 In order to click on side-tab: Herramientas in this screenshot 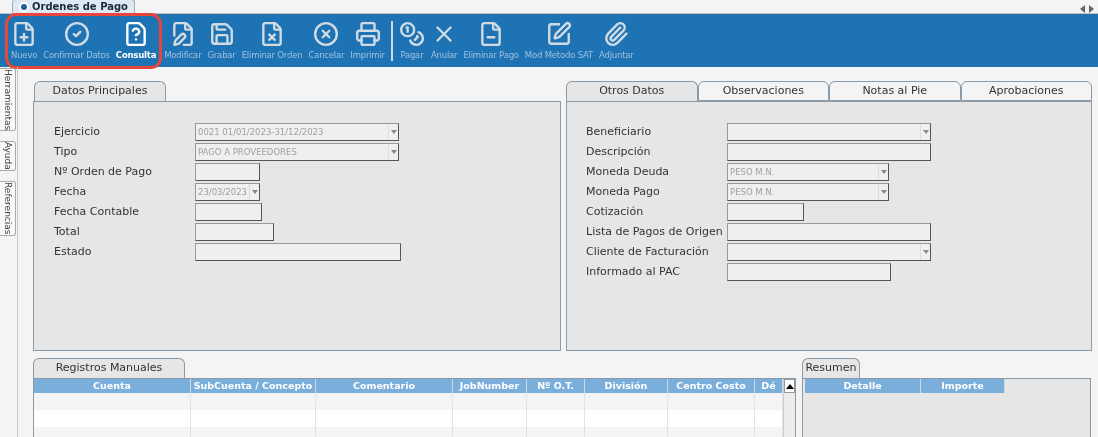, I will do `click(8, 100)`.